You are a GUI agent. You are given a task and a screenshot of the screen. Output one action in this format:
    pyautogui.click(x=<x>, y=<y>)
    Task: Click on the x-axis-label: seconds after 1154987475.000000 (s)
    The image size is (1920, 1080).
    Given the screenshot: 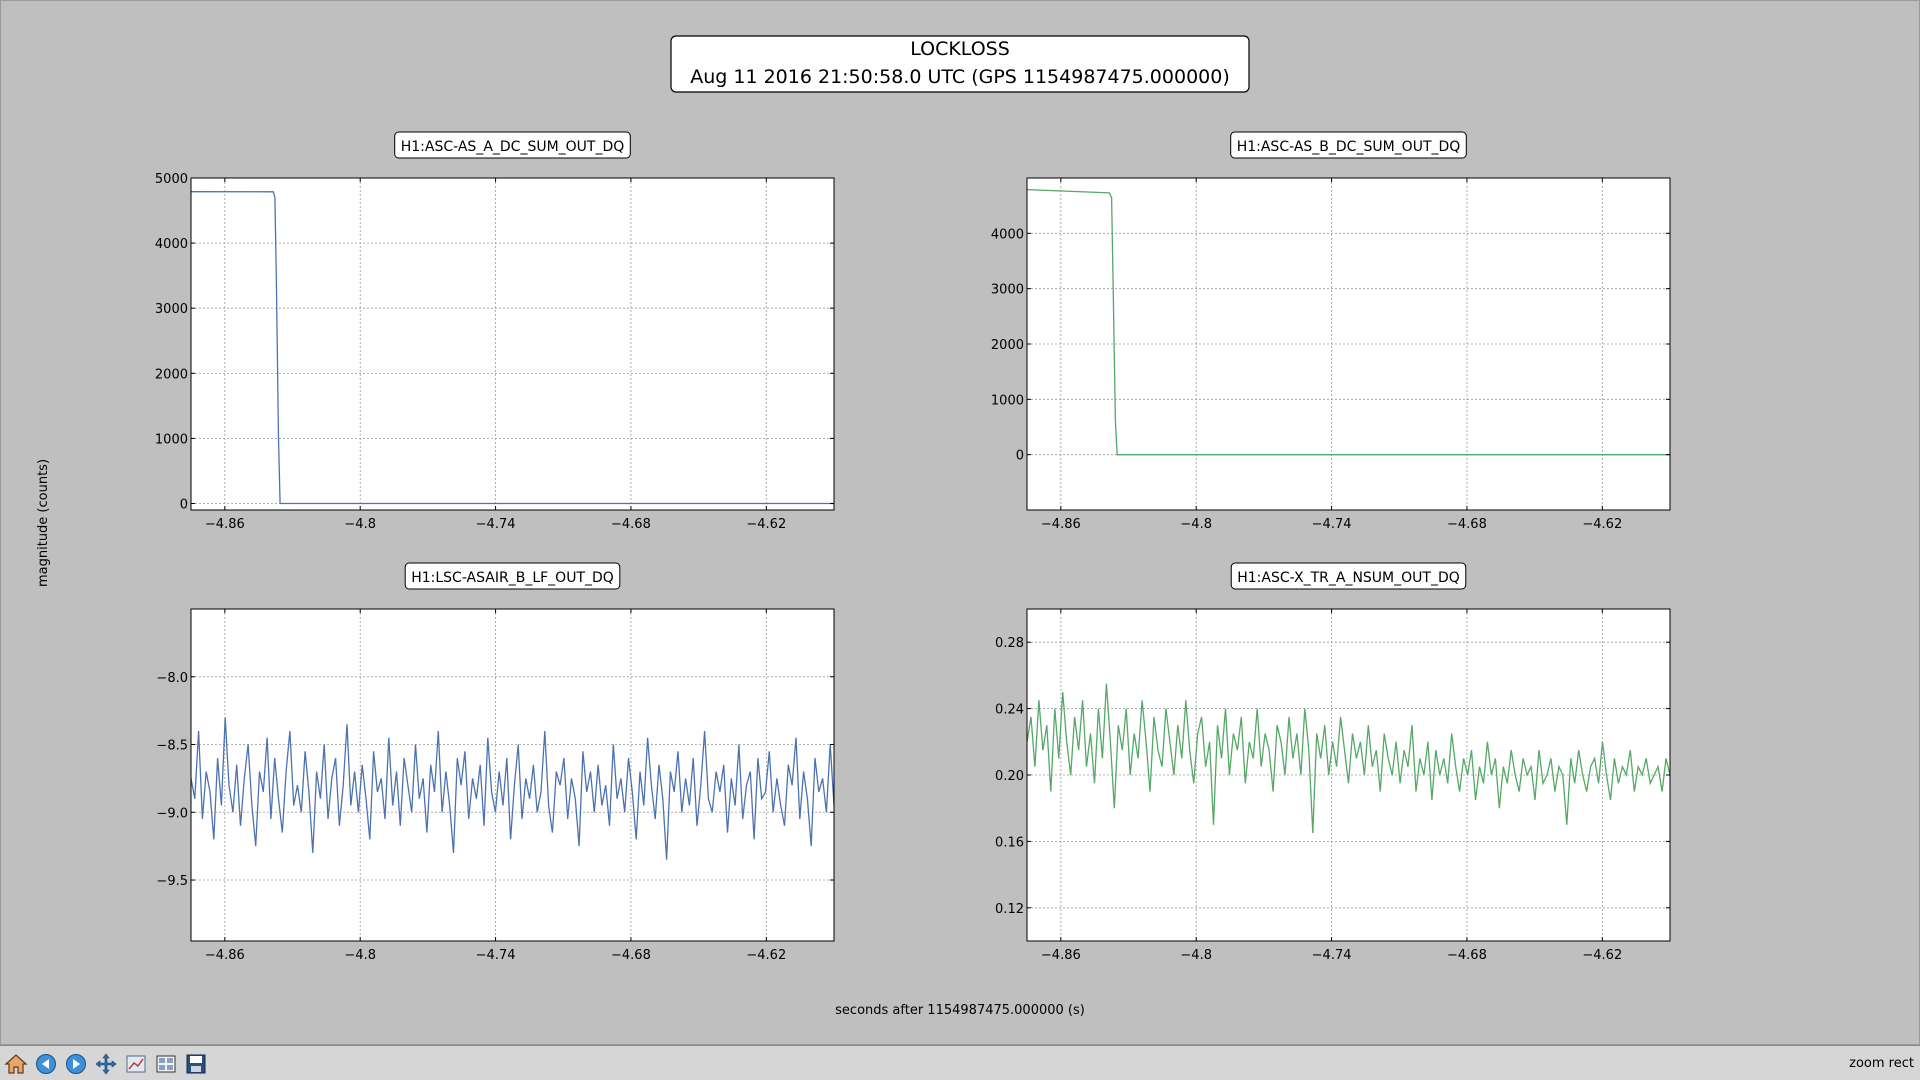 What is the action you would take?
    pyautogui.click(x=960, y=1010)
    